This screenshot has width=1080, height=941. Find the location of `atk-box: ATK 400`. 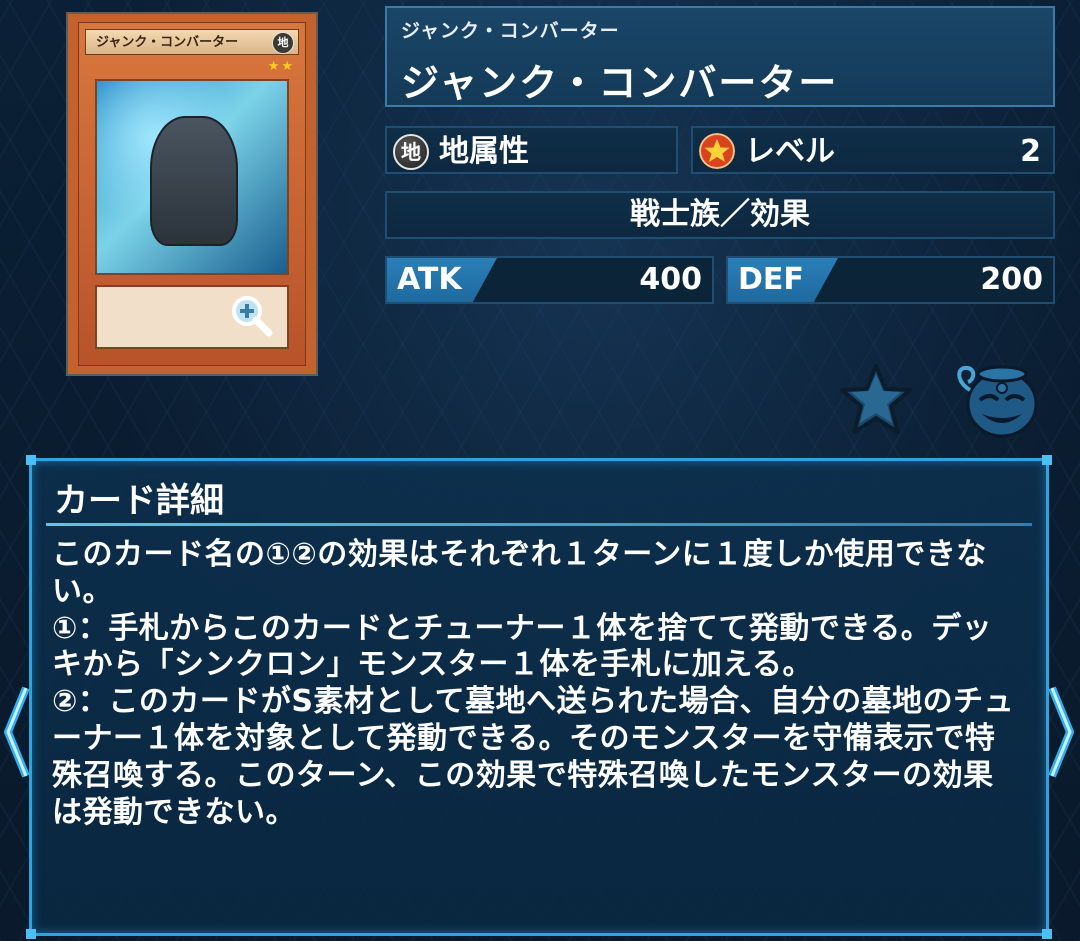

atk-box: ATK 400 is located at coordinates (549, 280).